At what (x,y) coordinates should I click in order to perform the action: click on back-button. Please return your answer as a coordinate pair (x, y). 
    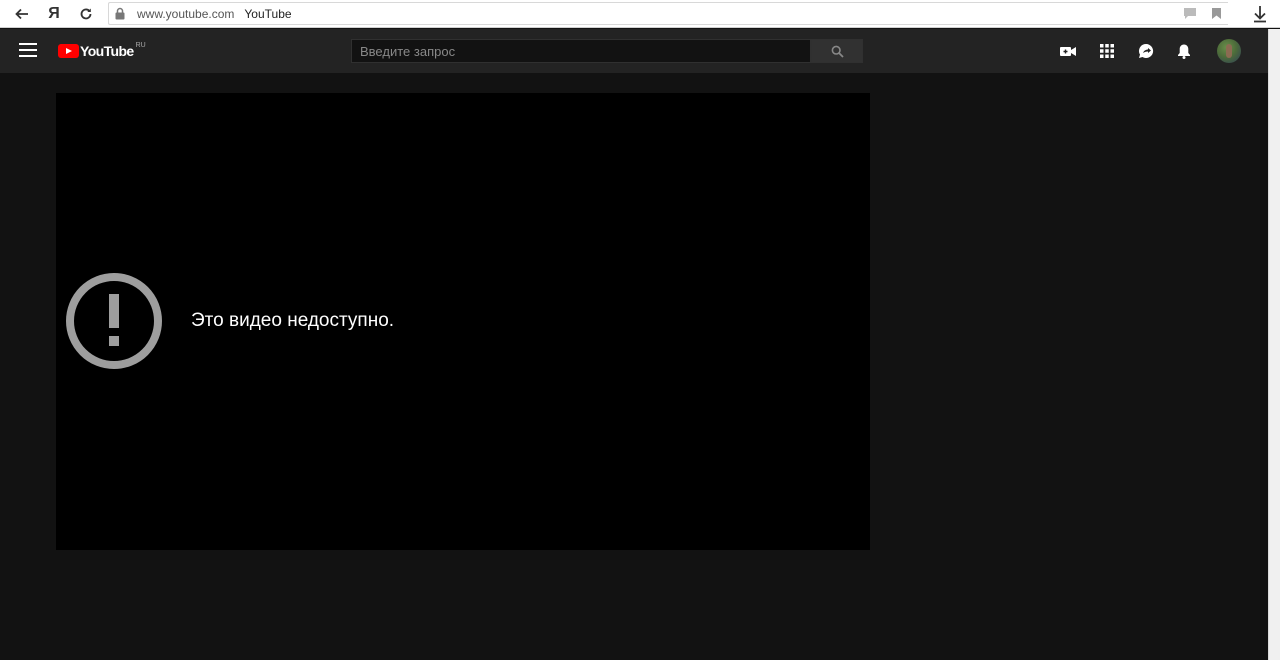
    Looking at the image, I should click on (22, 14).